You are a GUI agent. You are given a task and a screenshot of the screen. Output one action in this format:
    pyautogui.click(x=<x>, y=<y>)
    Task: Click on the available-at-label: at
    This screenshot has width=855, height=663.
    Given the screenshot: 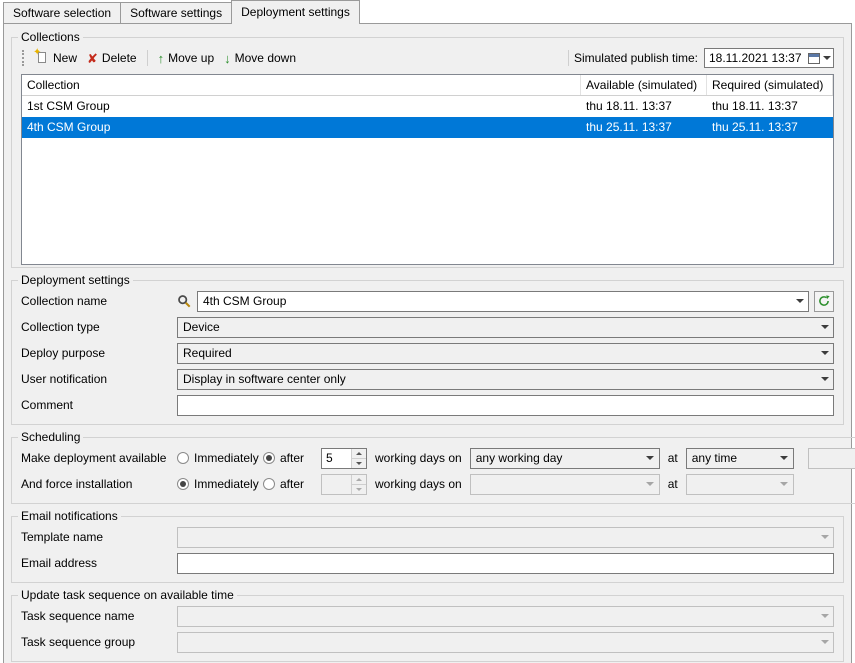 What is the action you would take?
    pyautogui.click(x=672, y=458)
    